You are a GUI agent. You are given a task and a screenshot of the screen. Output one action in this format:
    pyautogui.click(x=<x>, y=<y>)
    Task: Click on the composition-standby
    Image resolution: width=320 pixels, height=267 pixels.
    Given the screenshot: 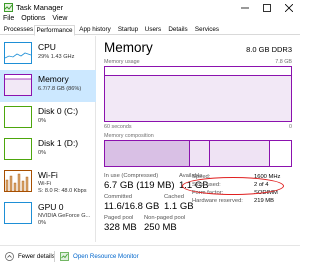 What is the action you would take?
    pyautogui.click(x=240, y=153)
    